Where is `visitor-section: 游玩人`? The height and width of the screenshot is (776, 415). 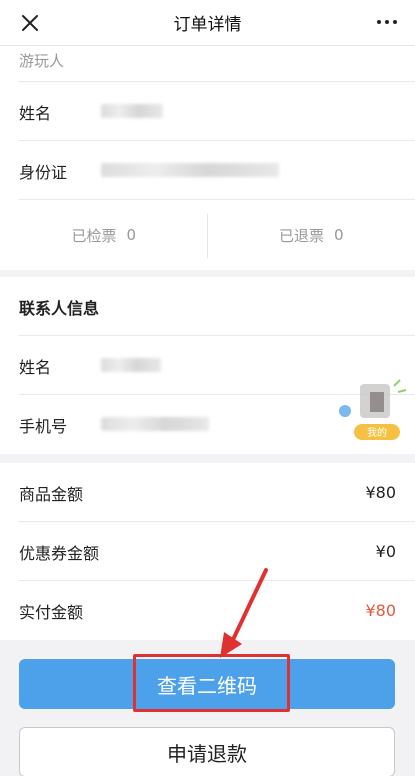
visitor-section: 游玩人 is located at coordinates (207, 64).